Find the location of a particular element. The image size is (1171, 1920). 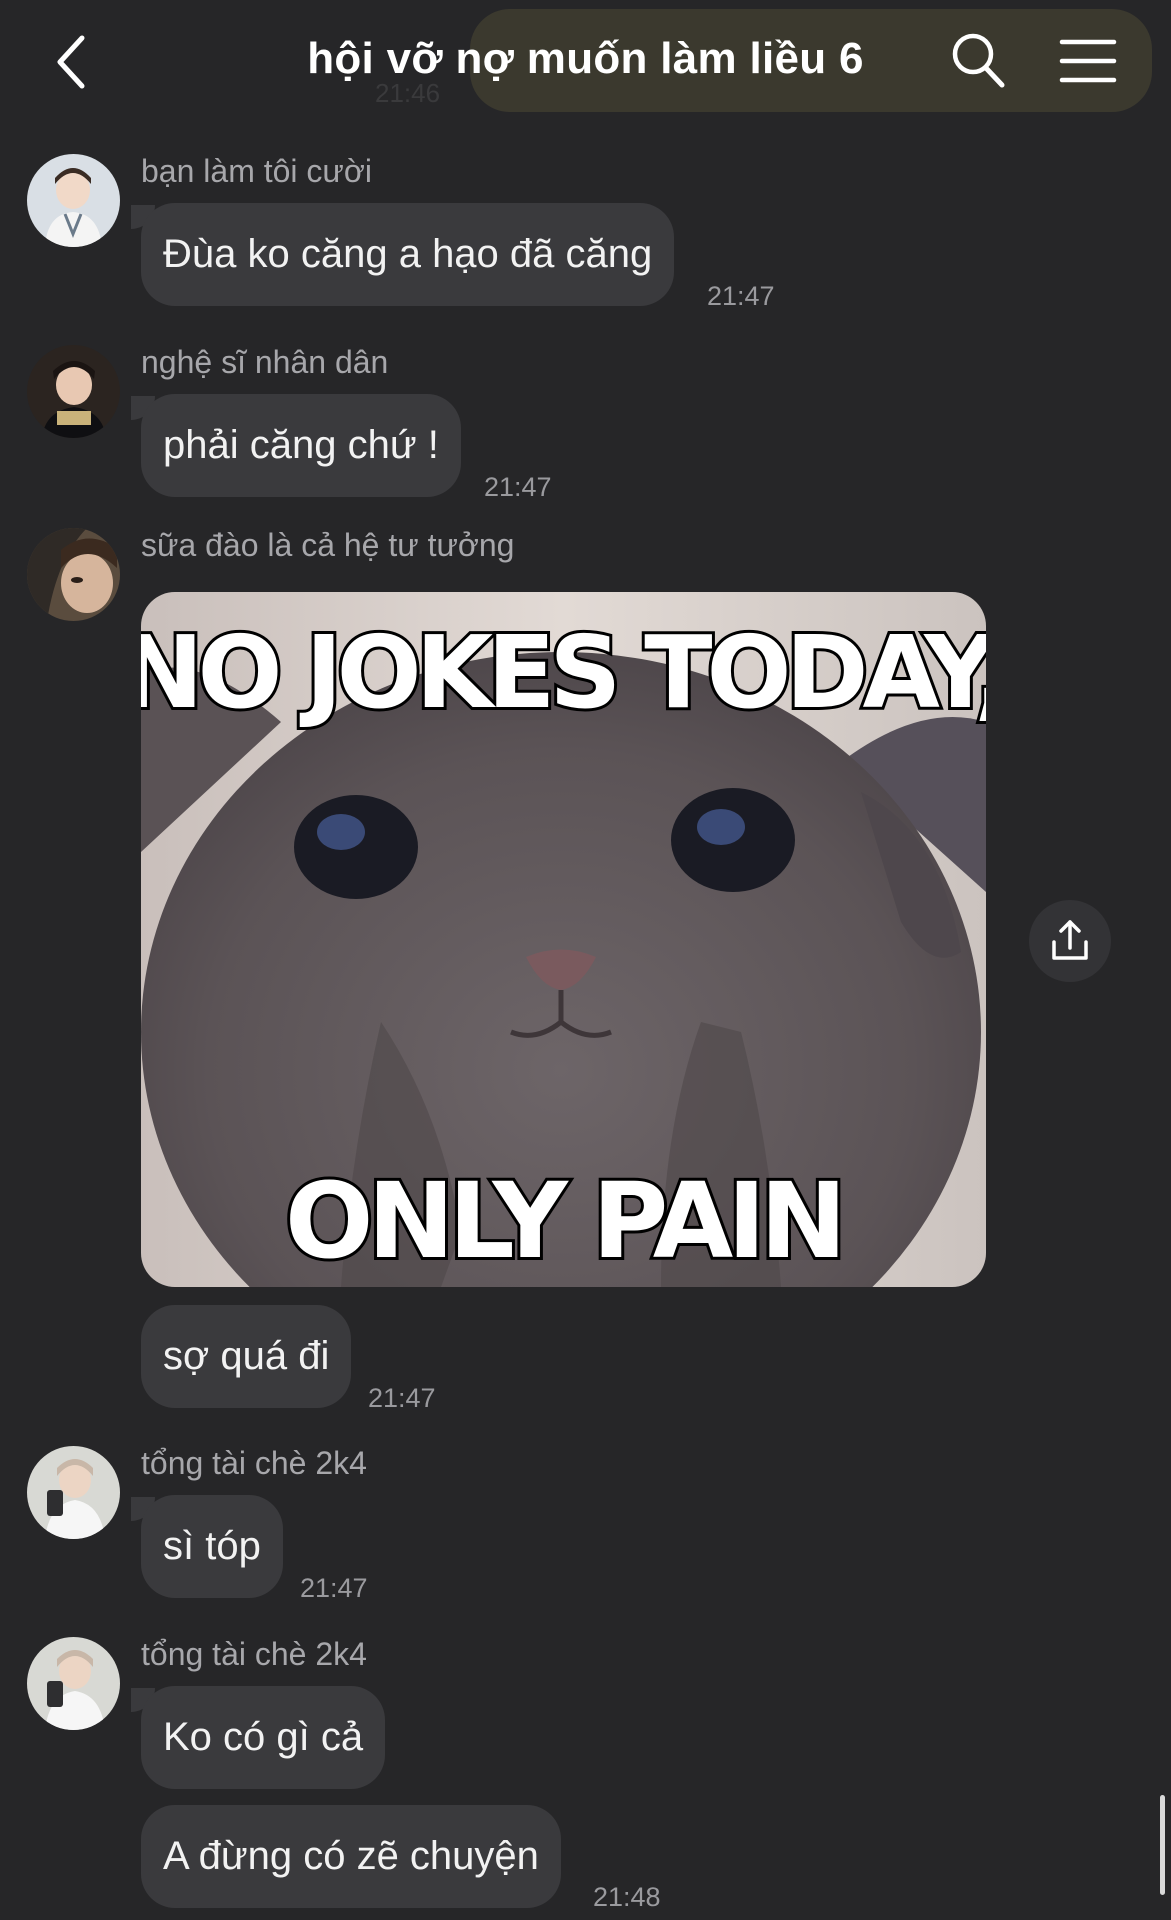

share-icon is located at coordinates (1070, 940).